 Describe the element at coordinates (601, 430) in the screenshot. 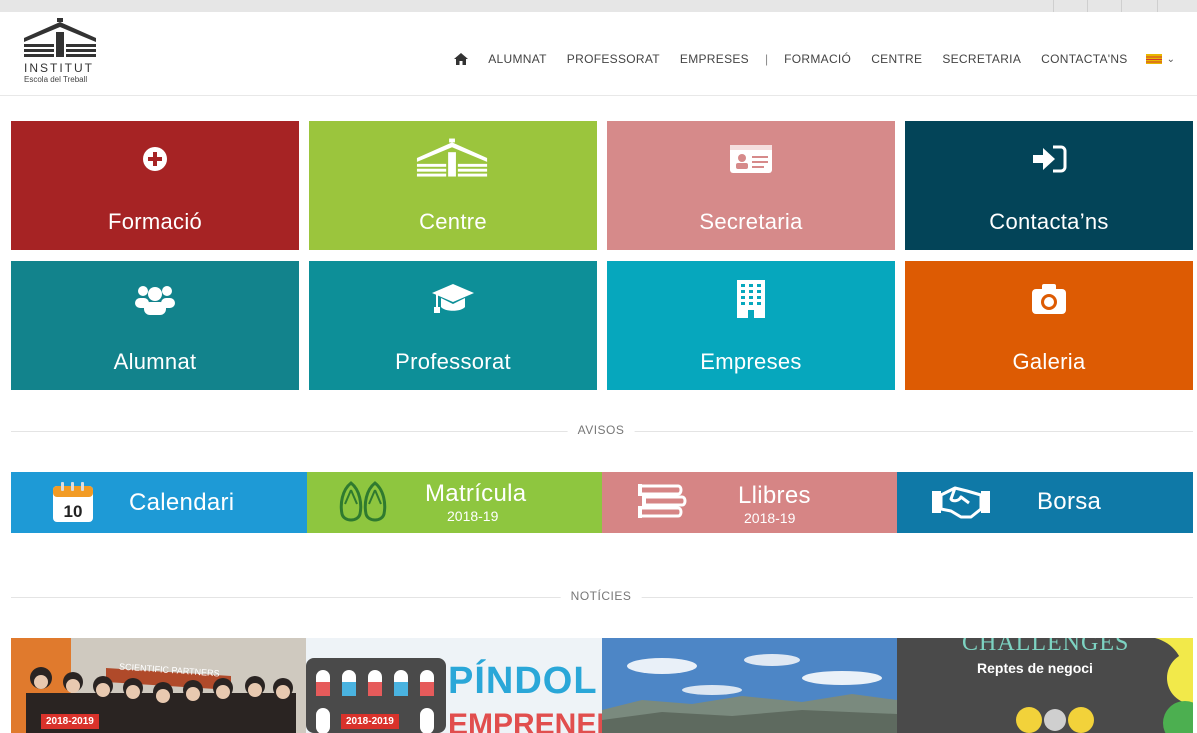

I see `avisos-heading: AVISOS` at that location.